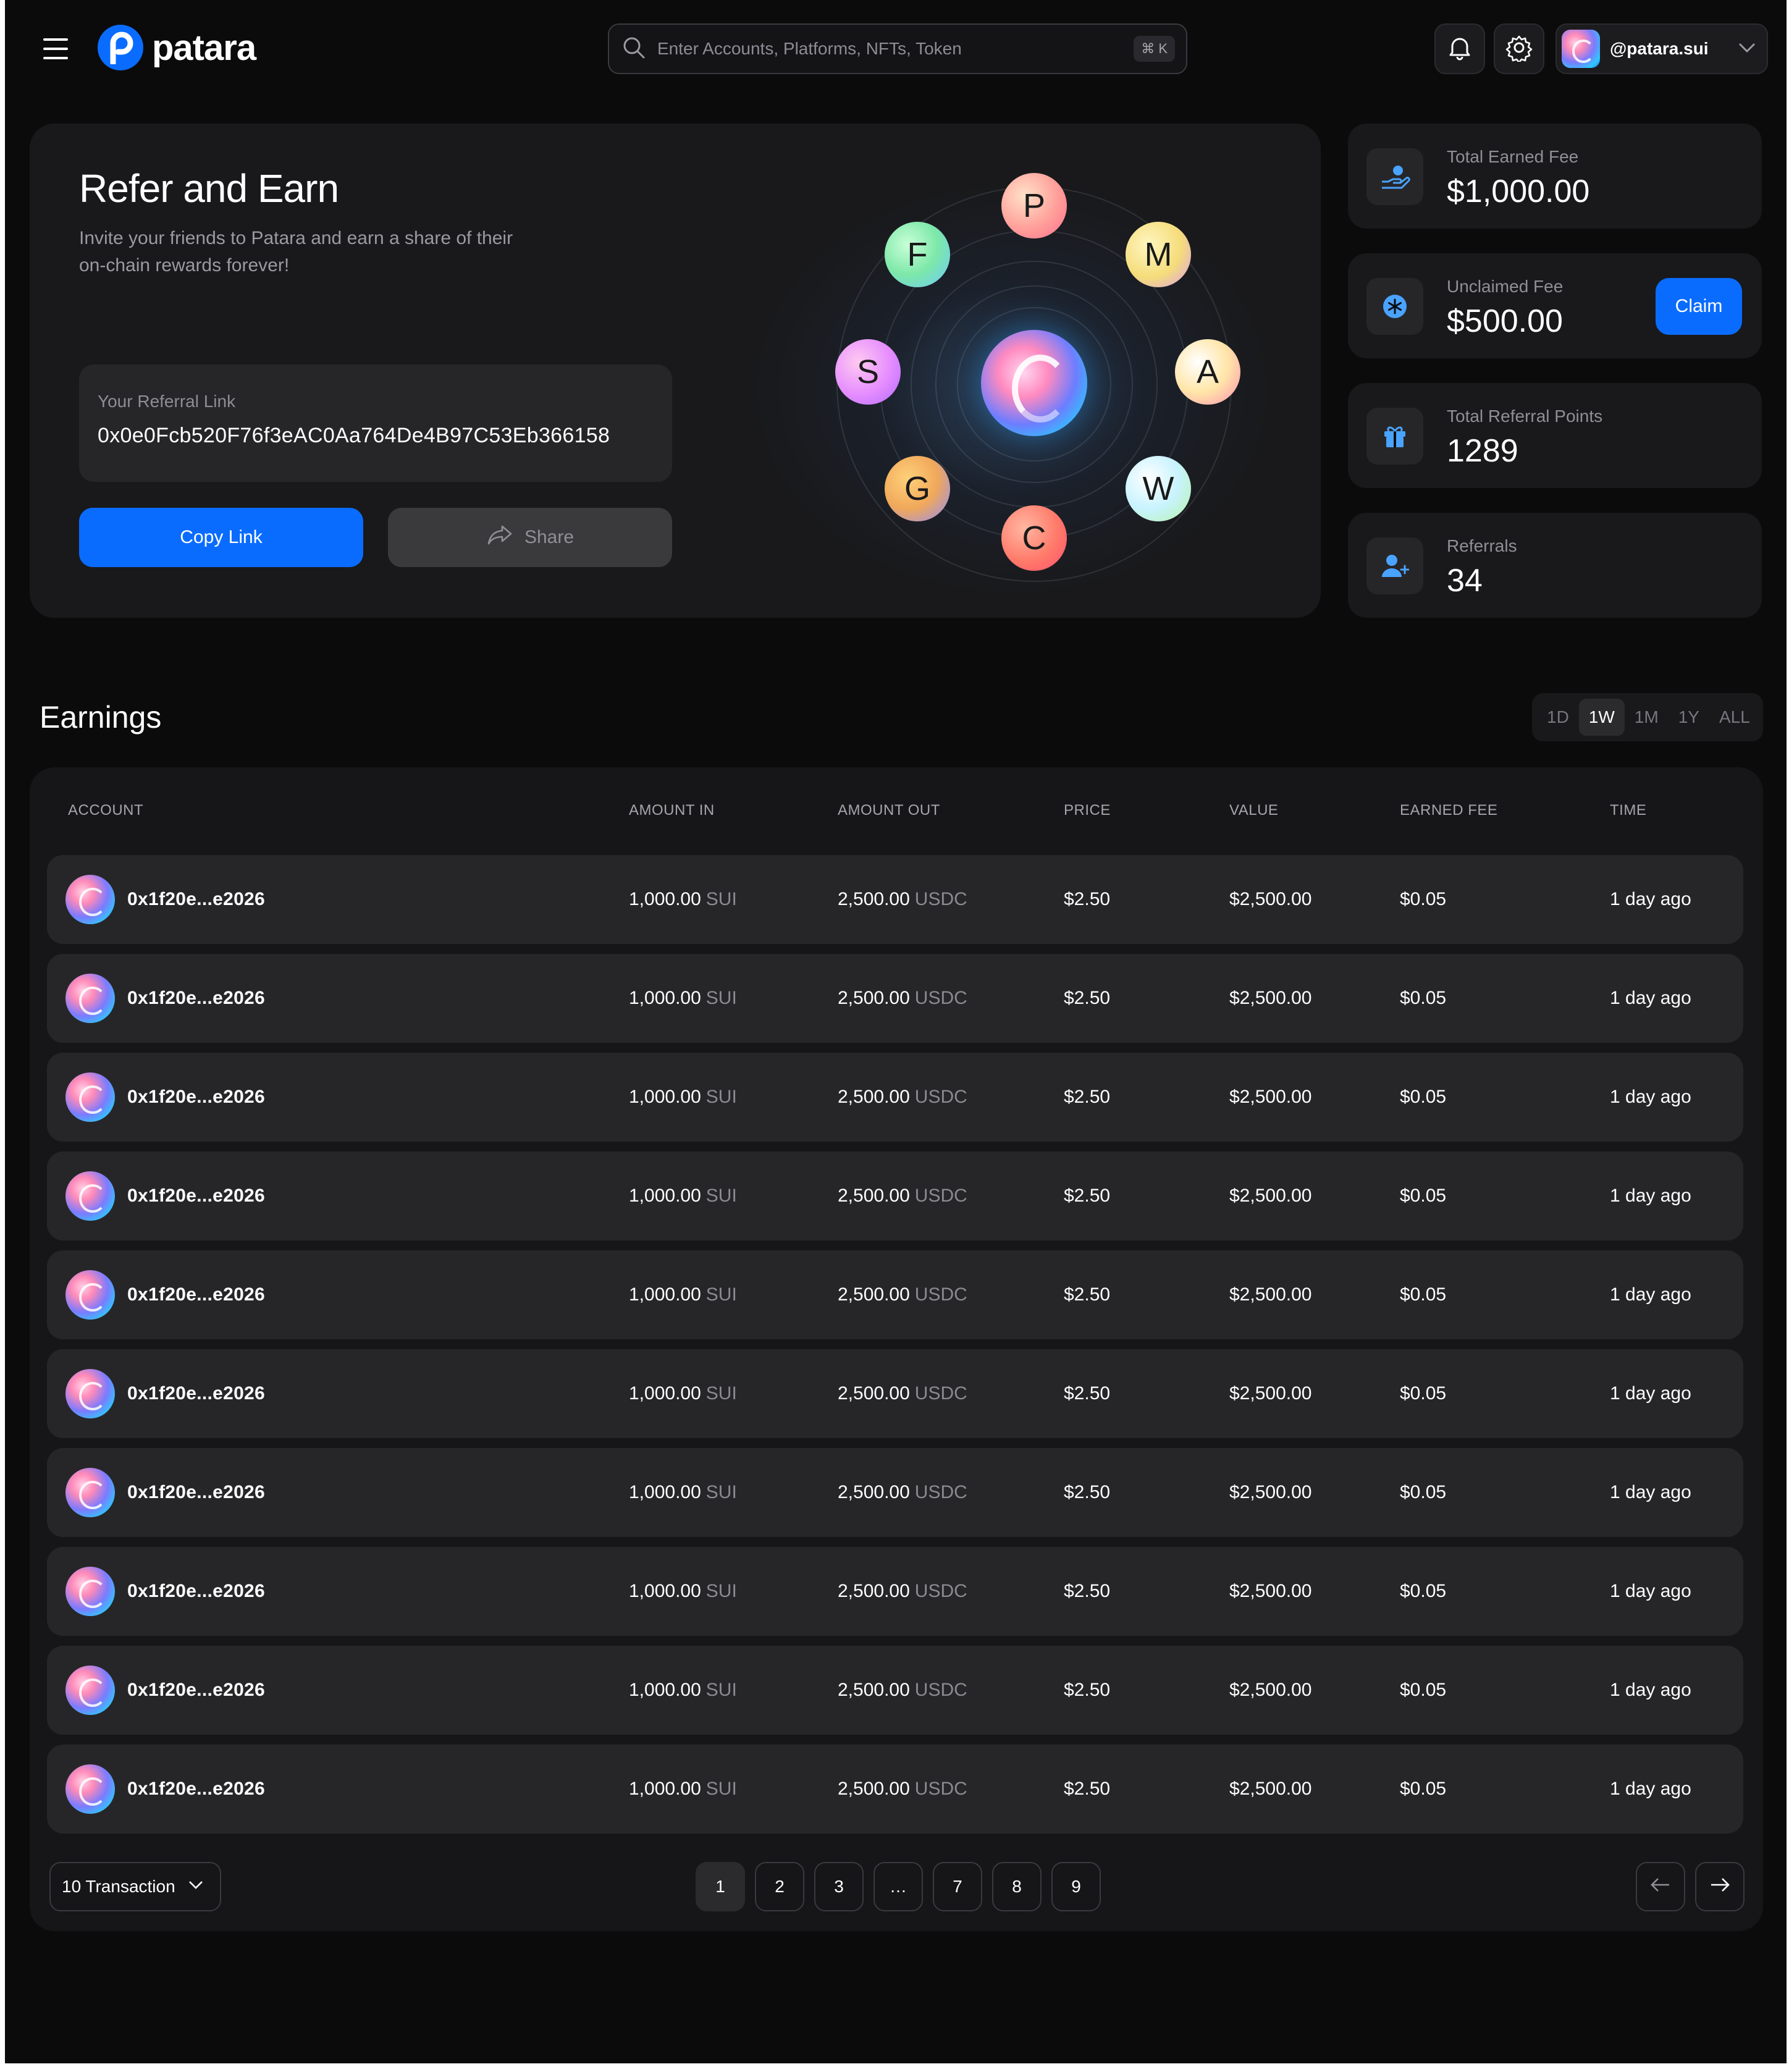  I want to click on orbit-letter-s: S, so click(868, 372).